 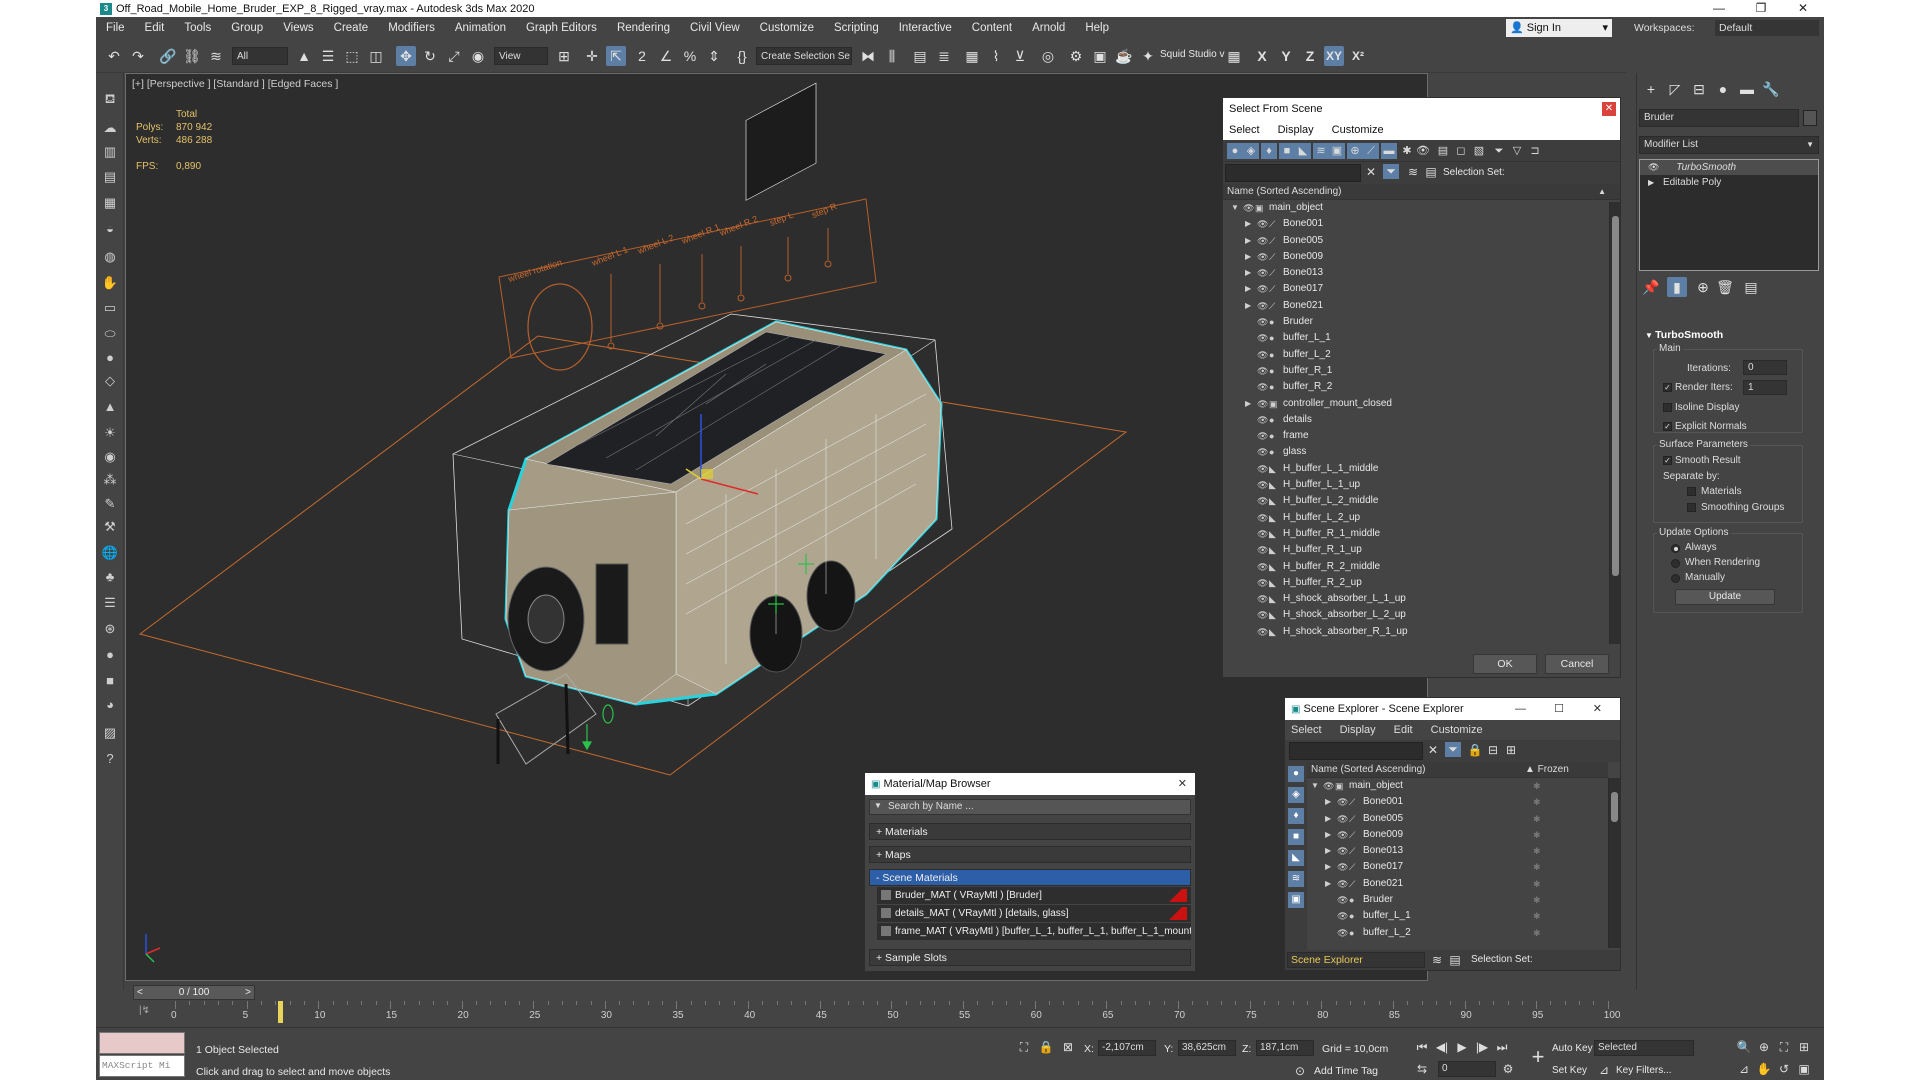 I want to click on collapse-icon: ▼, so click(x=1315, y=786).